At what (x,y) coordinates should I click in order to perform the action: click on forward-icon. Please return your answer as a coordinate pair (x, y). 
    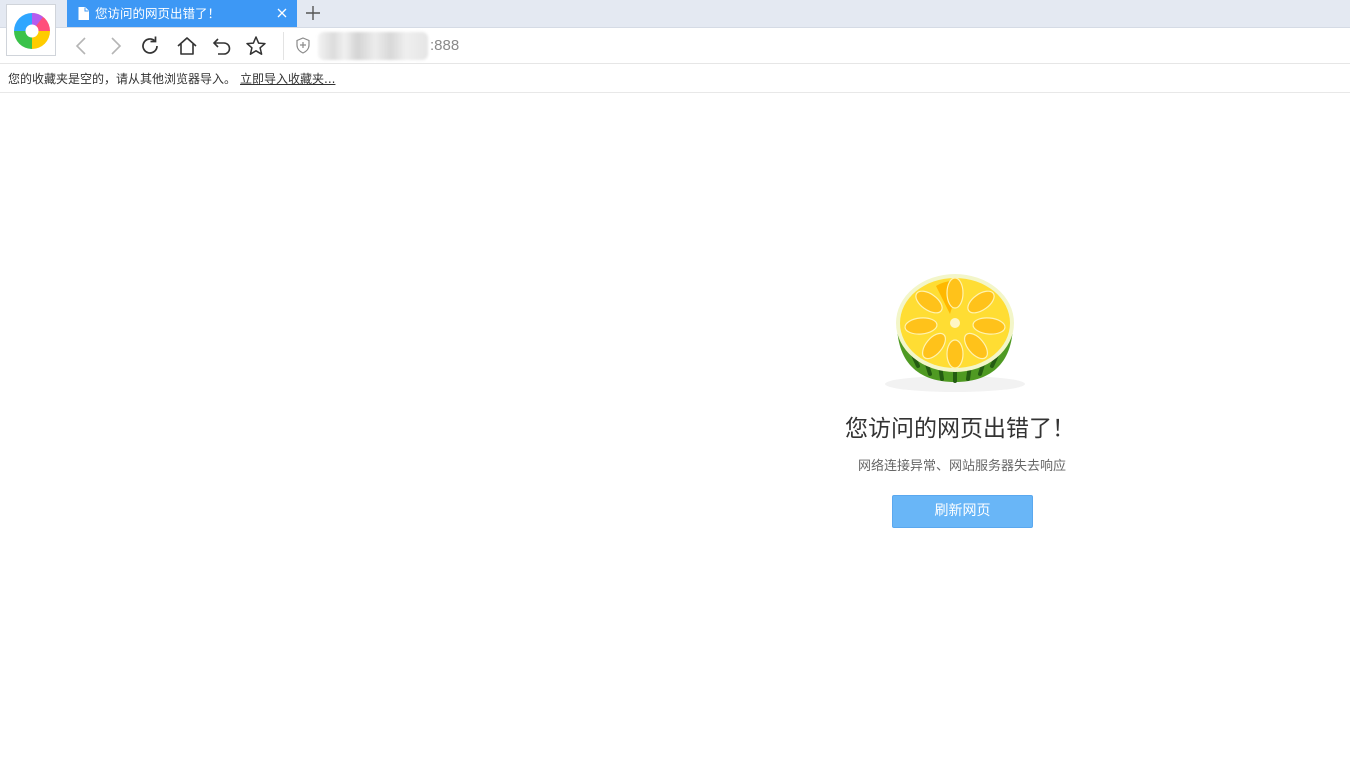
    Looking at the image, I should click on (115, 46).